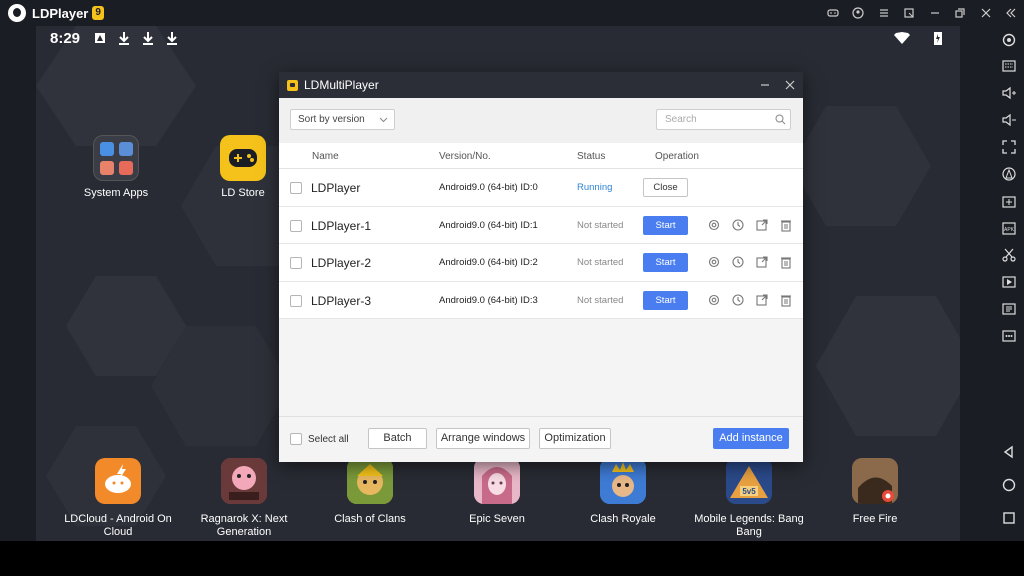 The width and height of the screenshot is (1024, 576). Describe the element at coordinates (1009, 40) in the screenshot. I see `settings-icon` at that location.